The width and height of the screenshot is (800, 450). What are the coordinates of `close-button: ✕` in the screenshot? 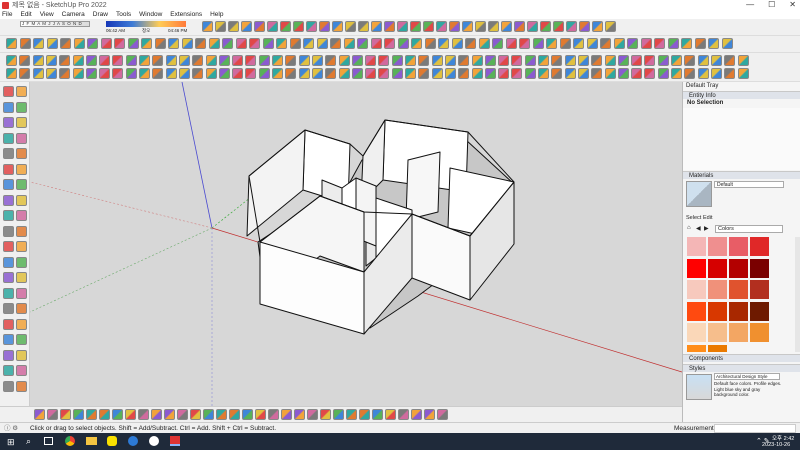 It's located at (792, 4).